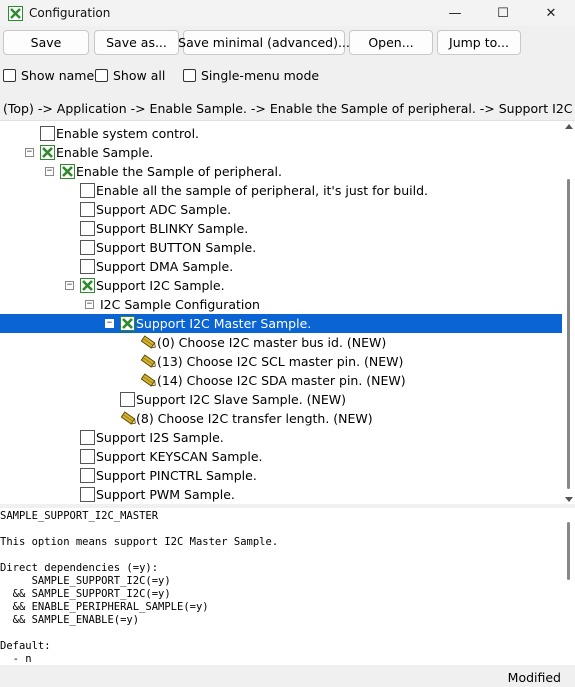  Describe the element at coordinates (287, 13) in the screenshot. I see `title-bar: Configuration — ☐ ✕` at that location.